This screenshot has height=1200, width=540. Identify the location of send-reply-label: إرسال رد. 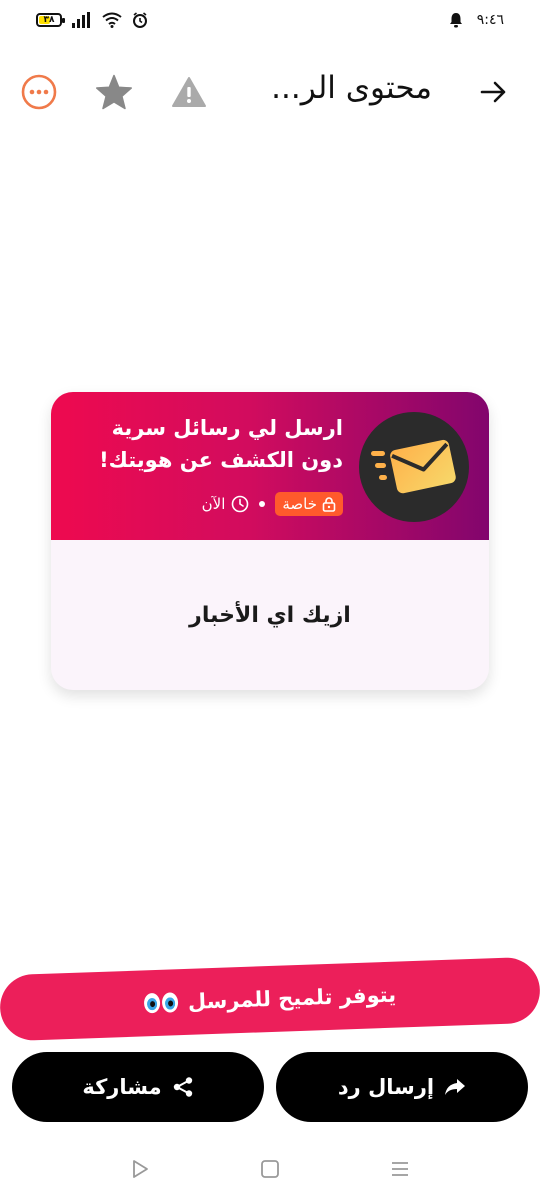
(386, 1087).